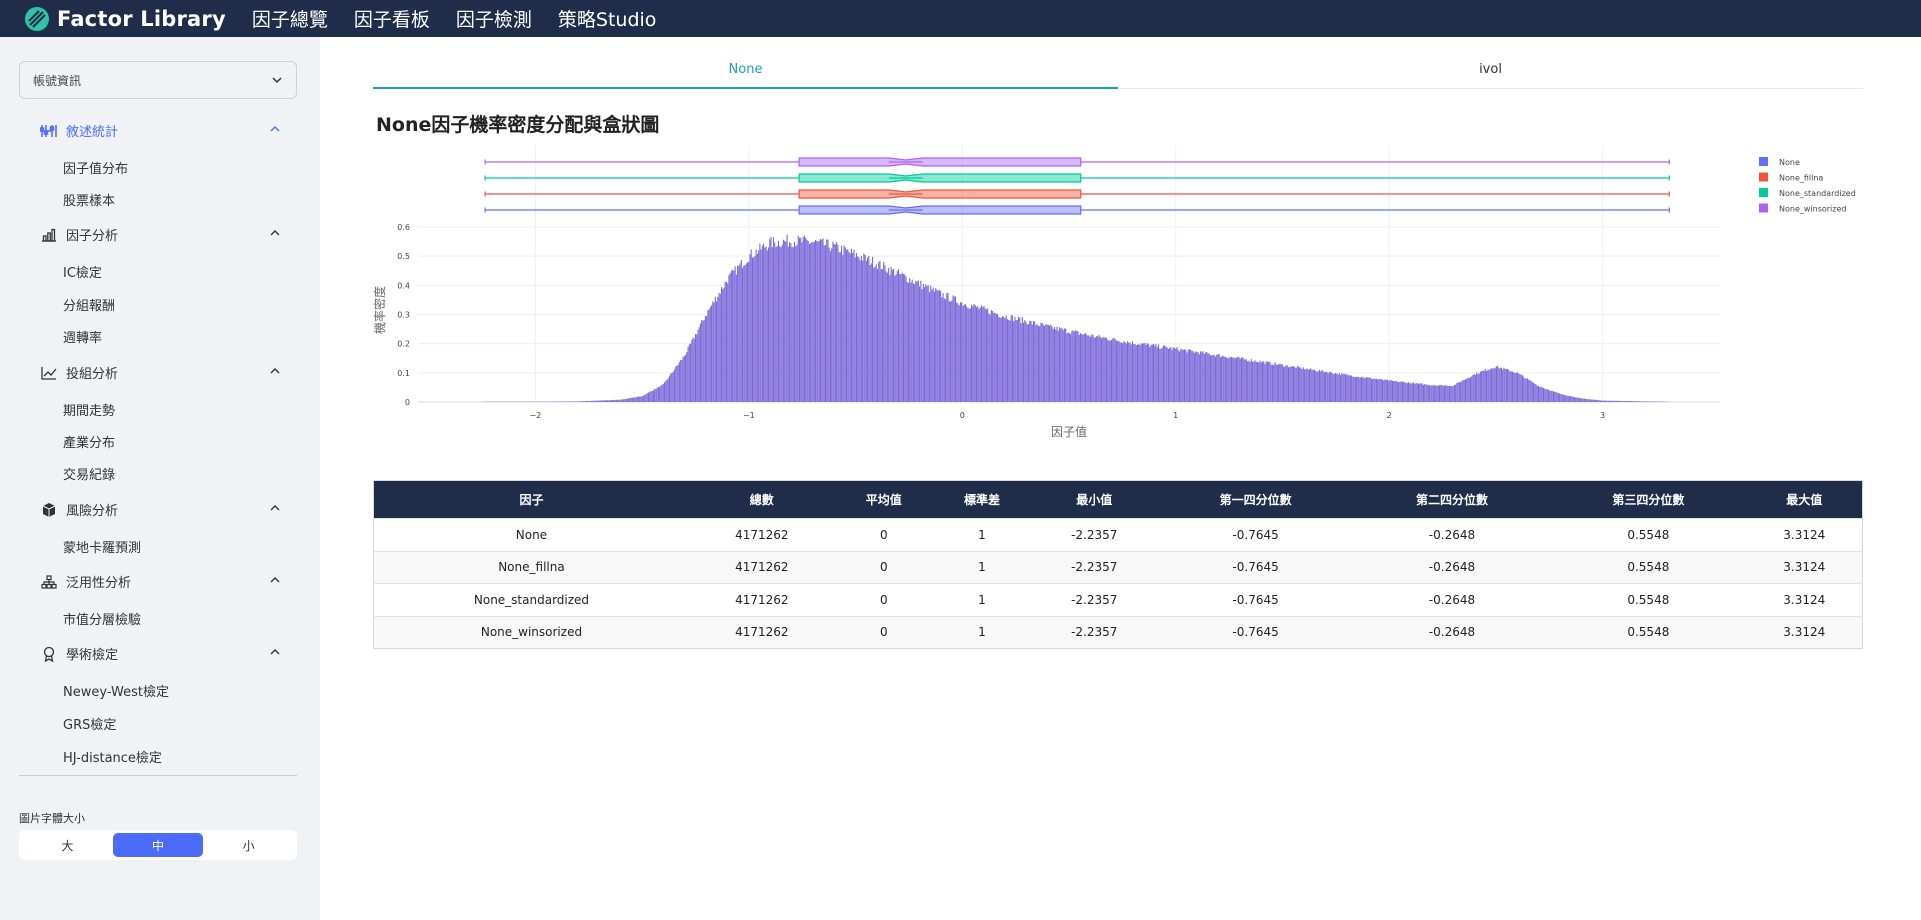 This screenshot has height=920, width=1921. Describe the element at coordinates (82, 336) in the screenshot. I see `sidebar-item-turnover: 週轉率` at that location.